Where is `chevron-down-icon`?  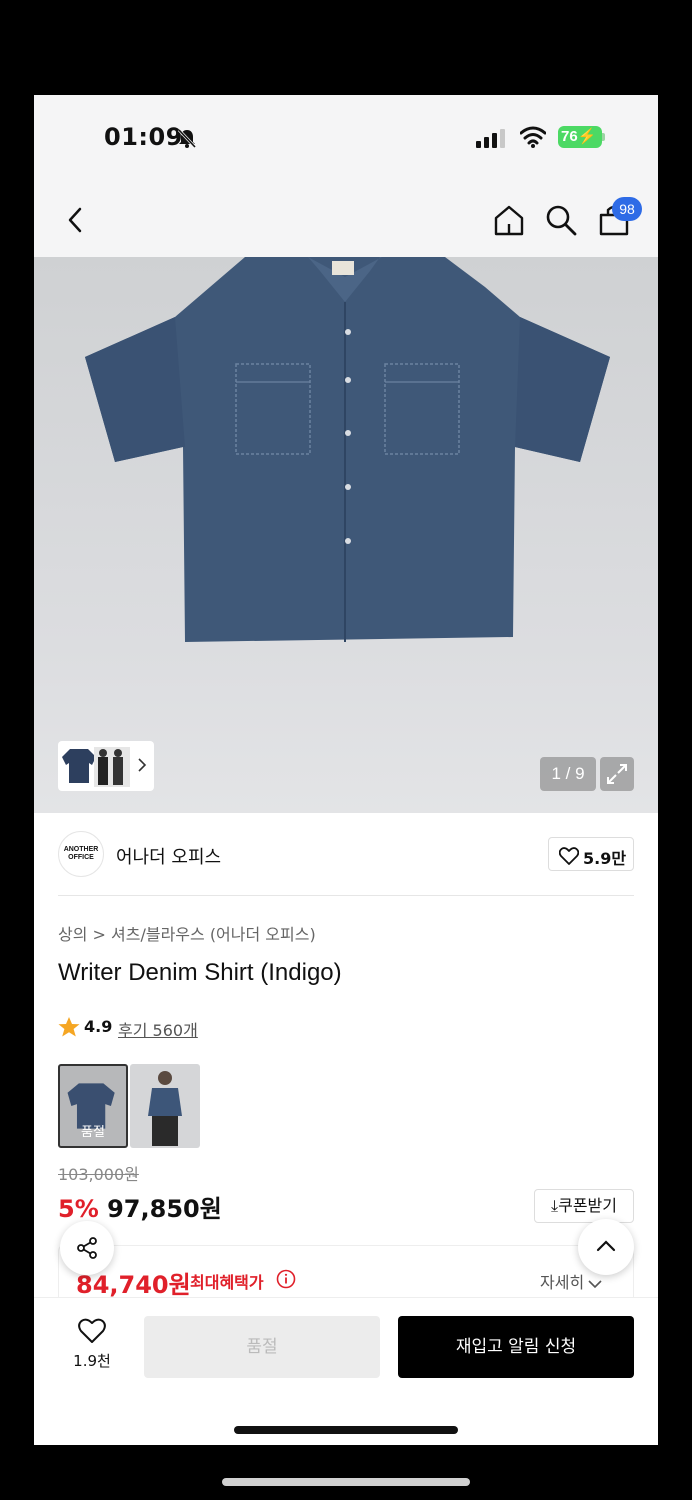
chevron-down-icon is located at coordinates (595, 1283).